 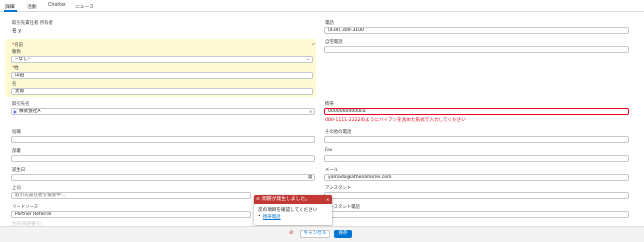 What do you see at coordinates (16, 132) in the screenshot?
I see `title-label: 役職` at bounding box center [16, 132].